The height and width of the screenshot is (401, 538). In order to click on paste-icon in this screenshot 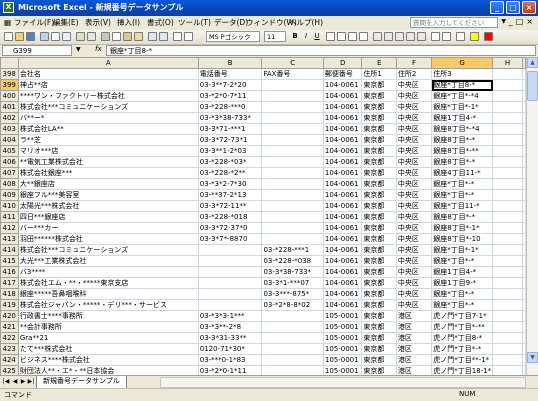, I will do `click(127, 36)`.